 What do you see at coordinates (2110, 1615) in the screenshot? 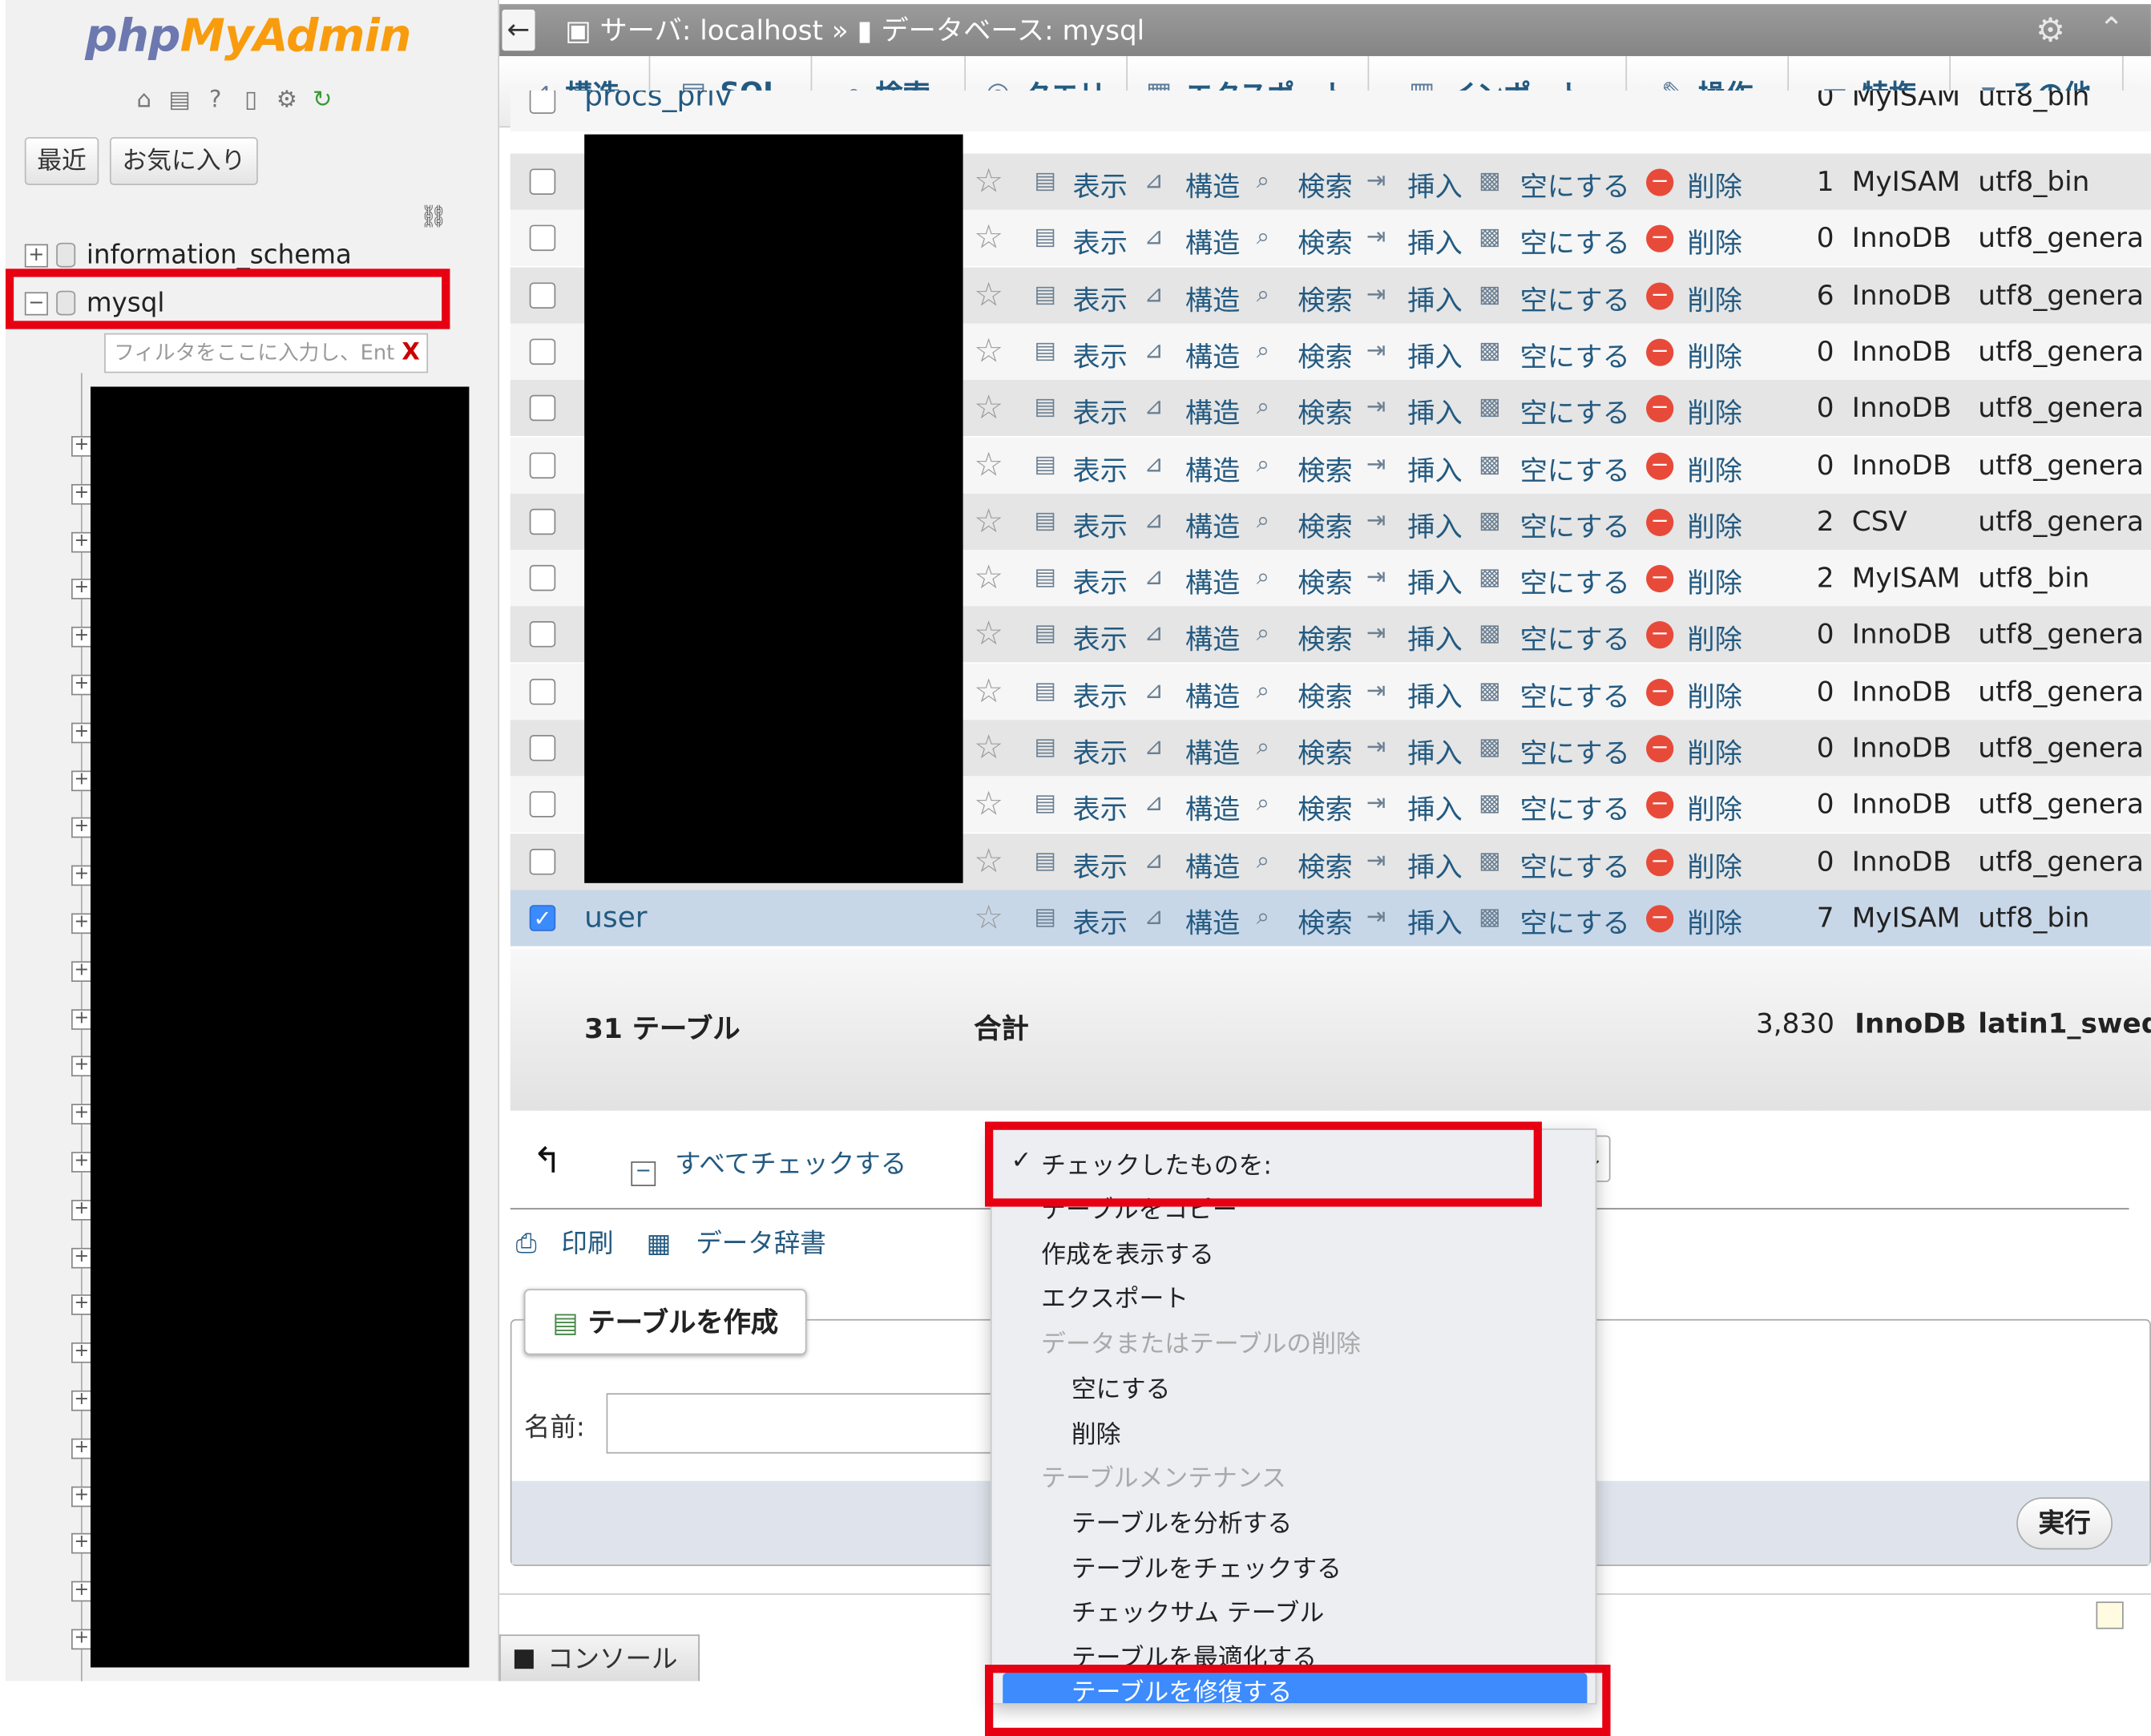
I see `notes-icon` at bounding box center [2110, 1615].